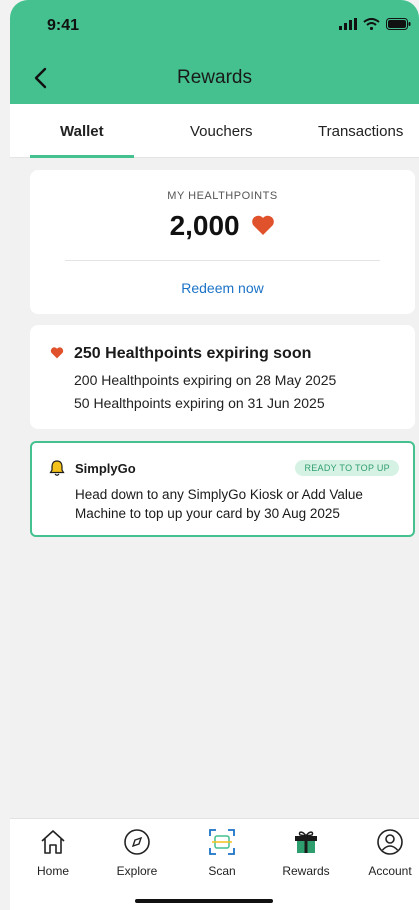 This screenshot has height=910, width=419. What do you see at coordinates (222, 196) in the screenshot?
I see `healthpoints-label: MY HEALTHPOINTS` at bounding box center [222, 196].